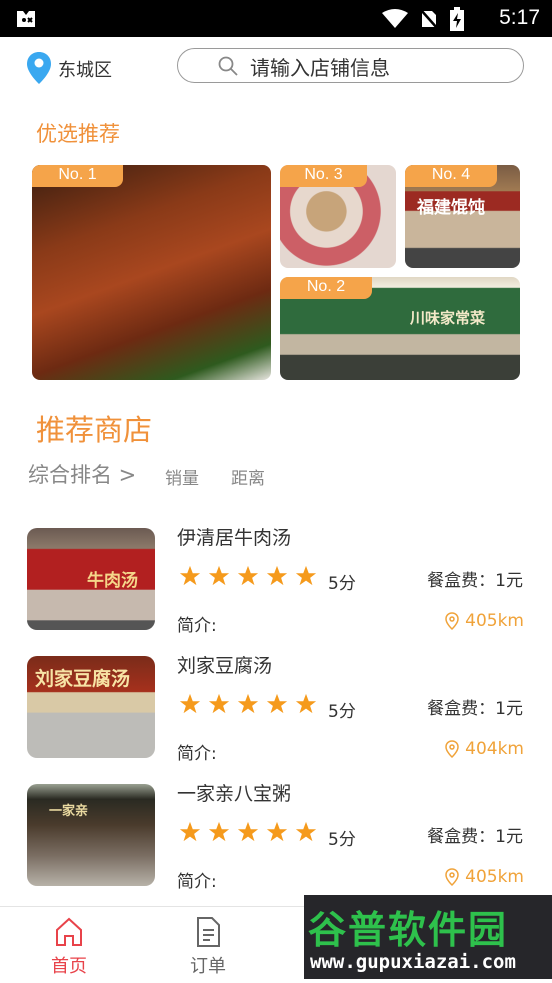  Describe the element at coordinates (82, 474) in the screenshot. I see `sort-overall: 综合排名 >` at that location.